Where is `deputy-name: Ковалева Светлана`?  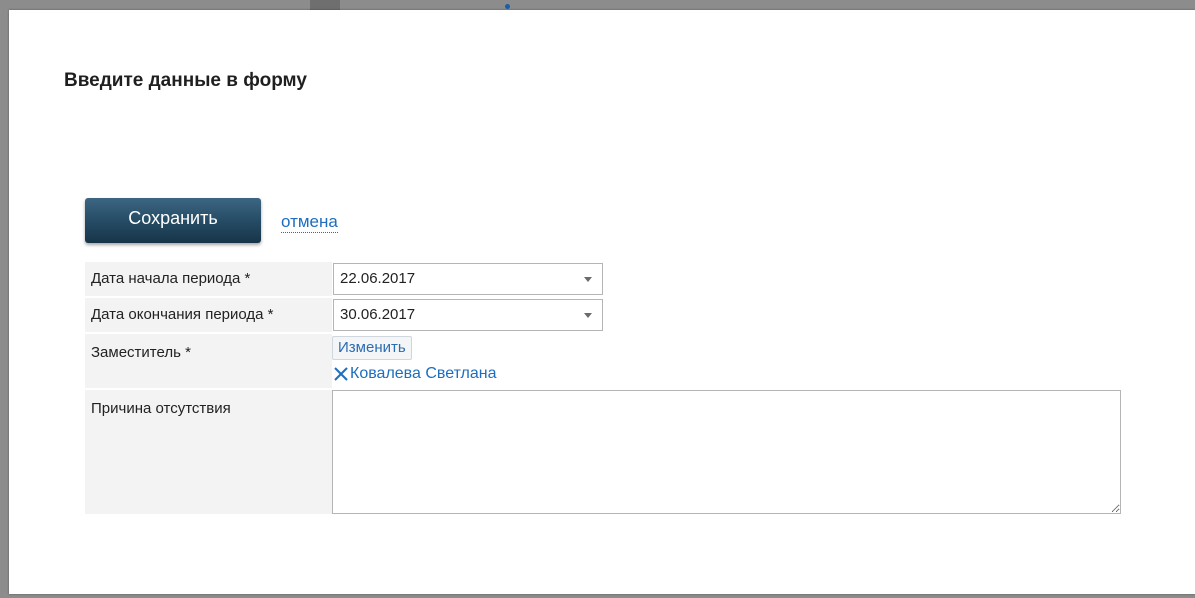 deputy-name: Ковалева Светлана is located at coordinates (423, 374).